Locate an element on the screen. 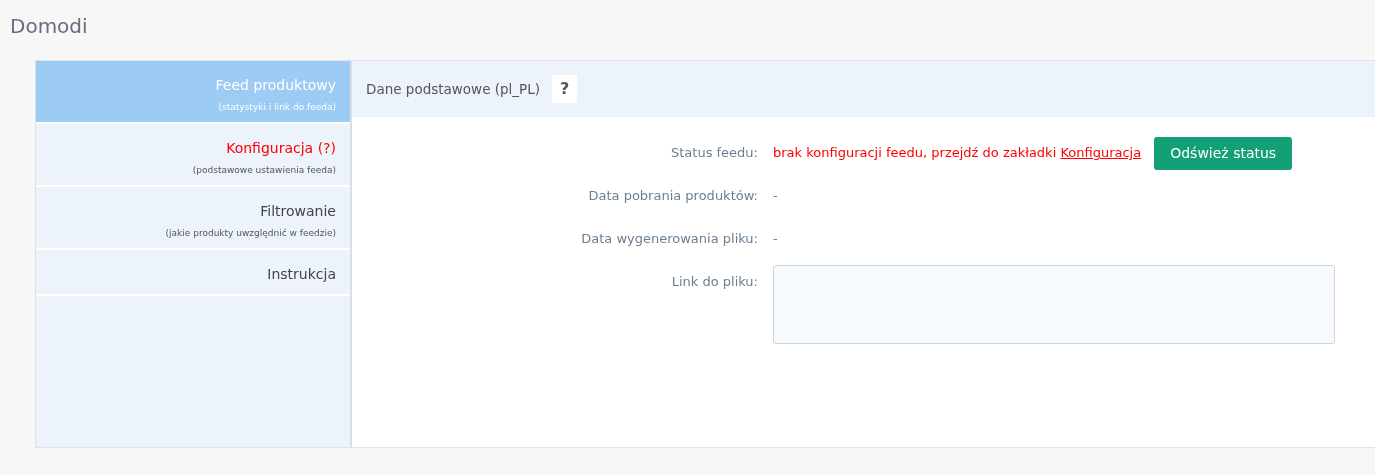 This screenshot has height=475, width=1375. field-label: Link do pliku: is located at coordinates (714, 282).